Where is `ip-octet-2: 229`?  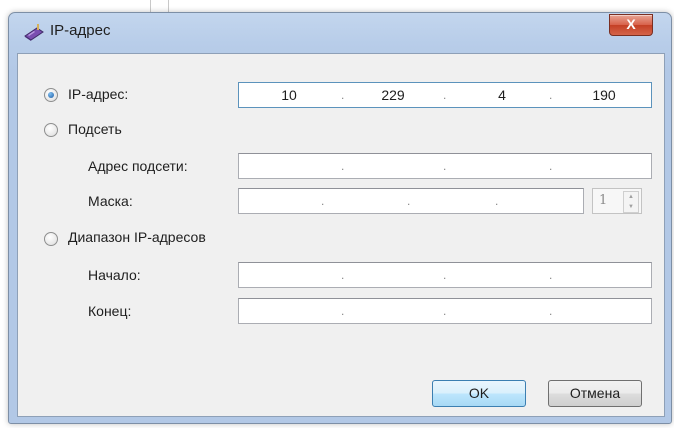 ip-octet-2: 229 is located at coordinates (393, 95).